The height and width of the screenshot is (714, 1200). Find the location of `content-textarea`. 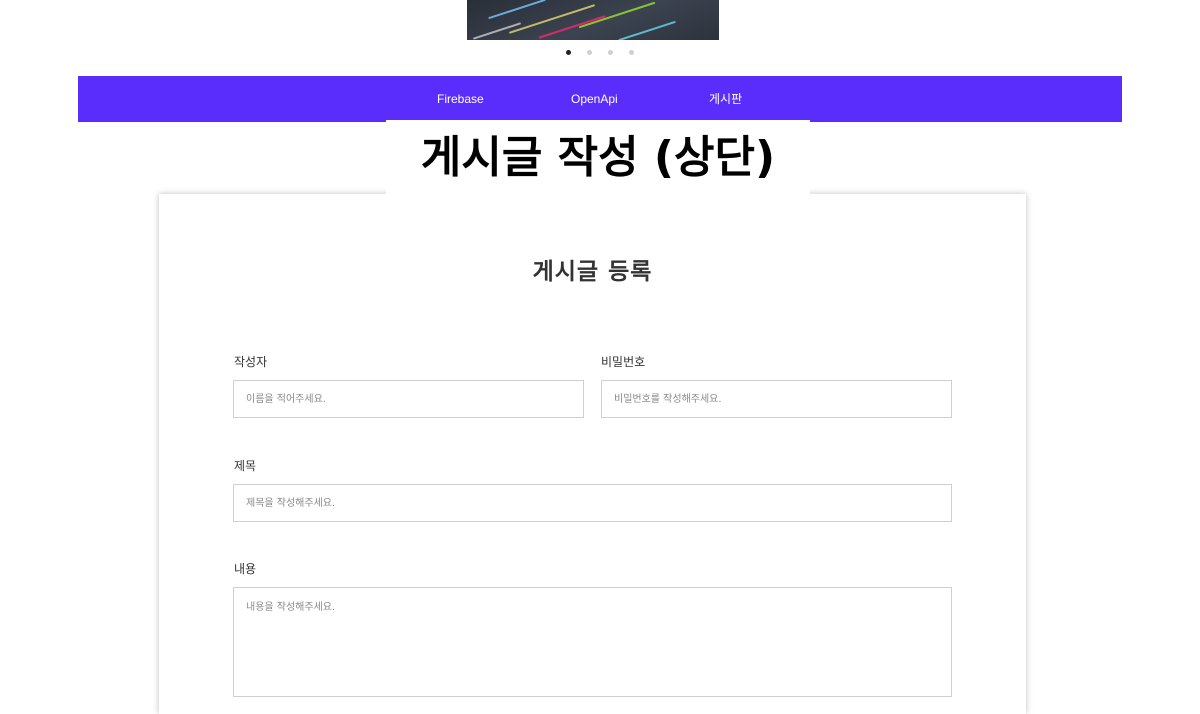

content-textarea is located at coordinates (592, 642).